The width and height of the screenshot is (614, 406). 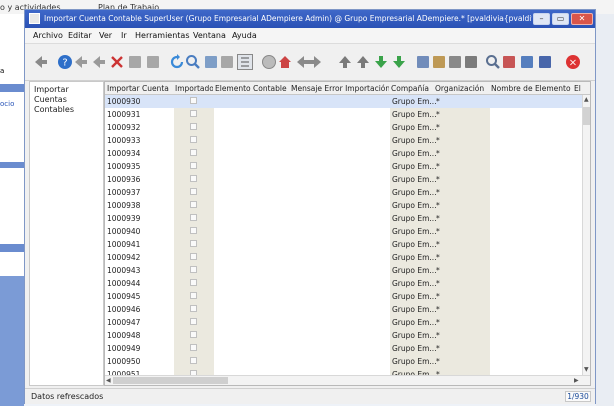 I want to click on table-row: 1000946 Grupo Em... *, so click(x=344, y=309).